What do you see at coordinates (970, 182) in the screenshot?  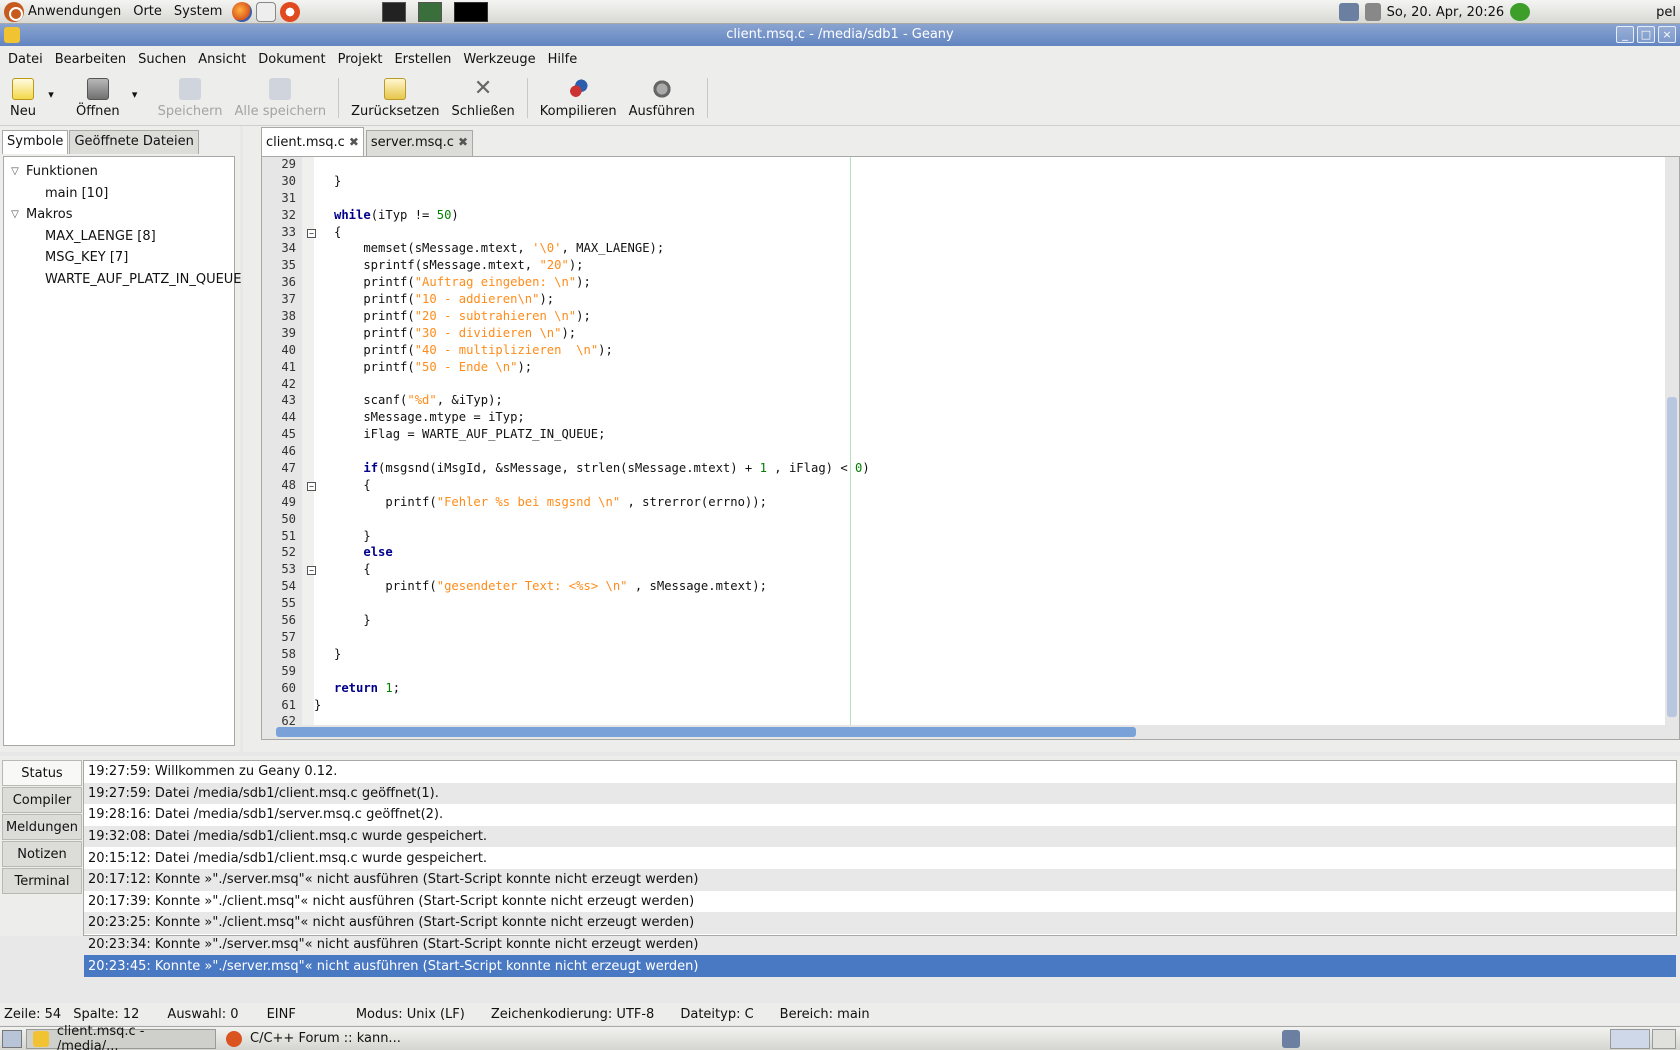 I see `code-line: 30}` at bounding box center [970, 182].